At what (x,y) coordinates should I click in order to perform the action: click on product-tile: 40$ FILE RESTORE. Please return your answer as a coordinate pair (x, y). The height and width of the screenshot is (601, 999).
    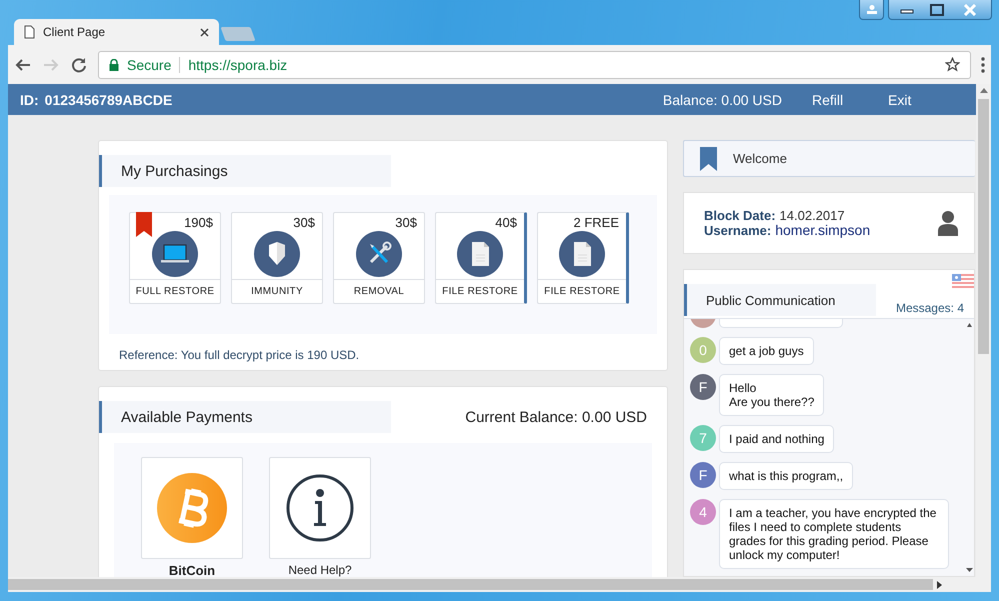
    Looking at the image, I should click on (481, 258).